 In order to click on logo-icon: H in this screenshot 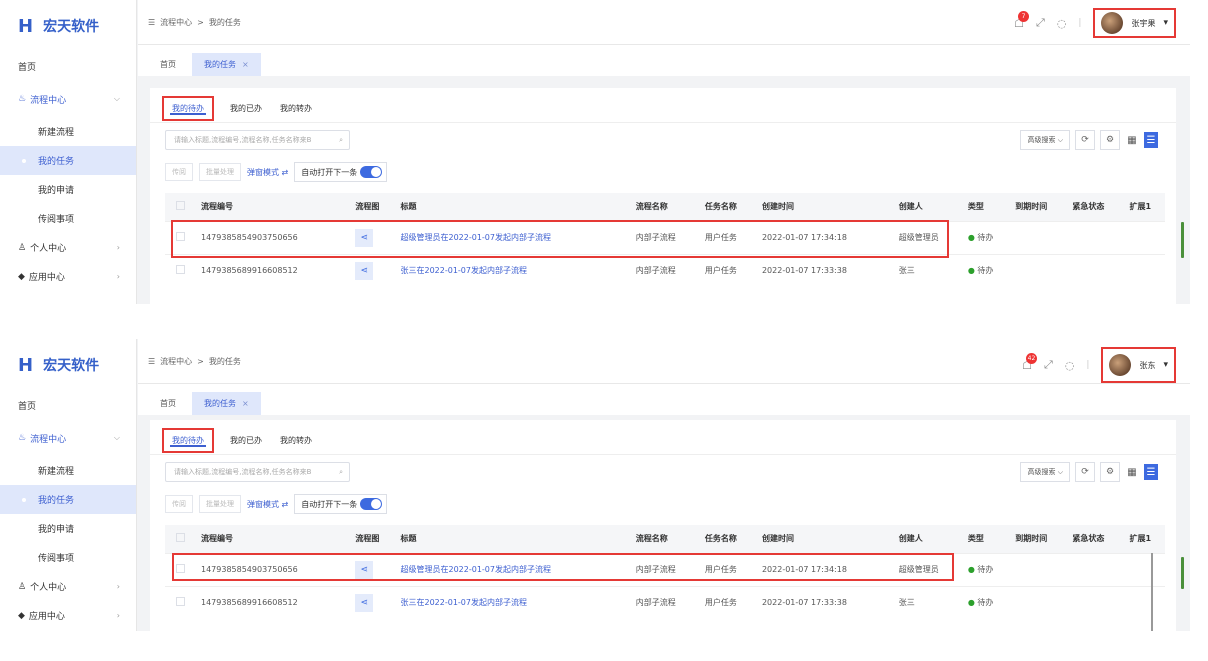, I will do `click(26, 26)`.